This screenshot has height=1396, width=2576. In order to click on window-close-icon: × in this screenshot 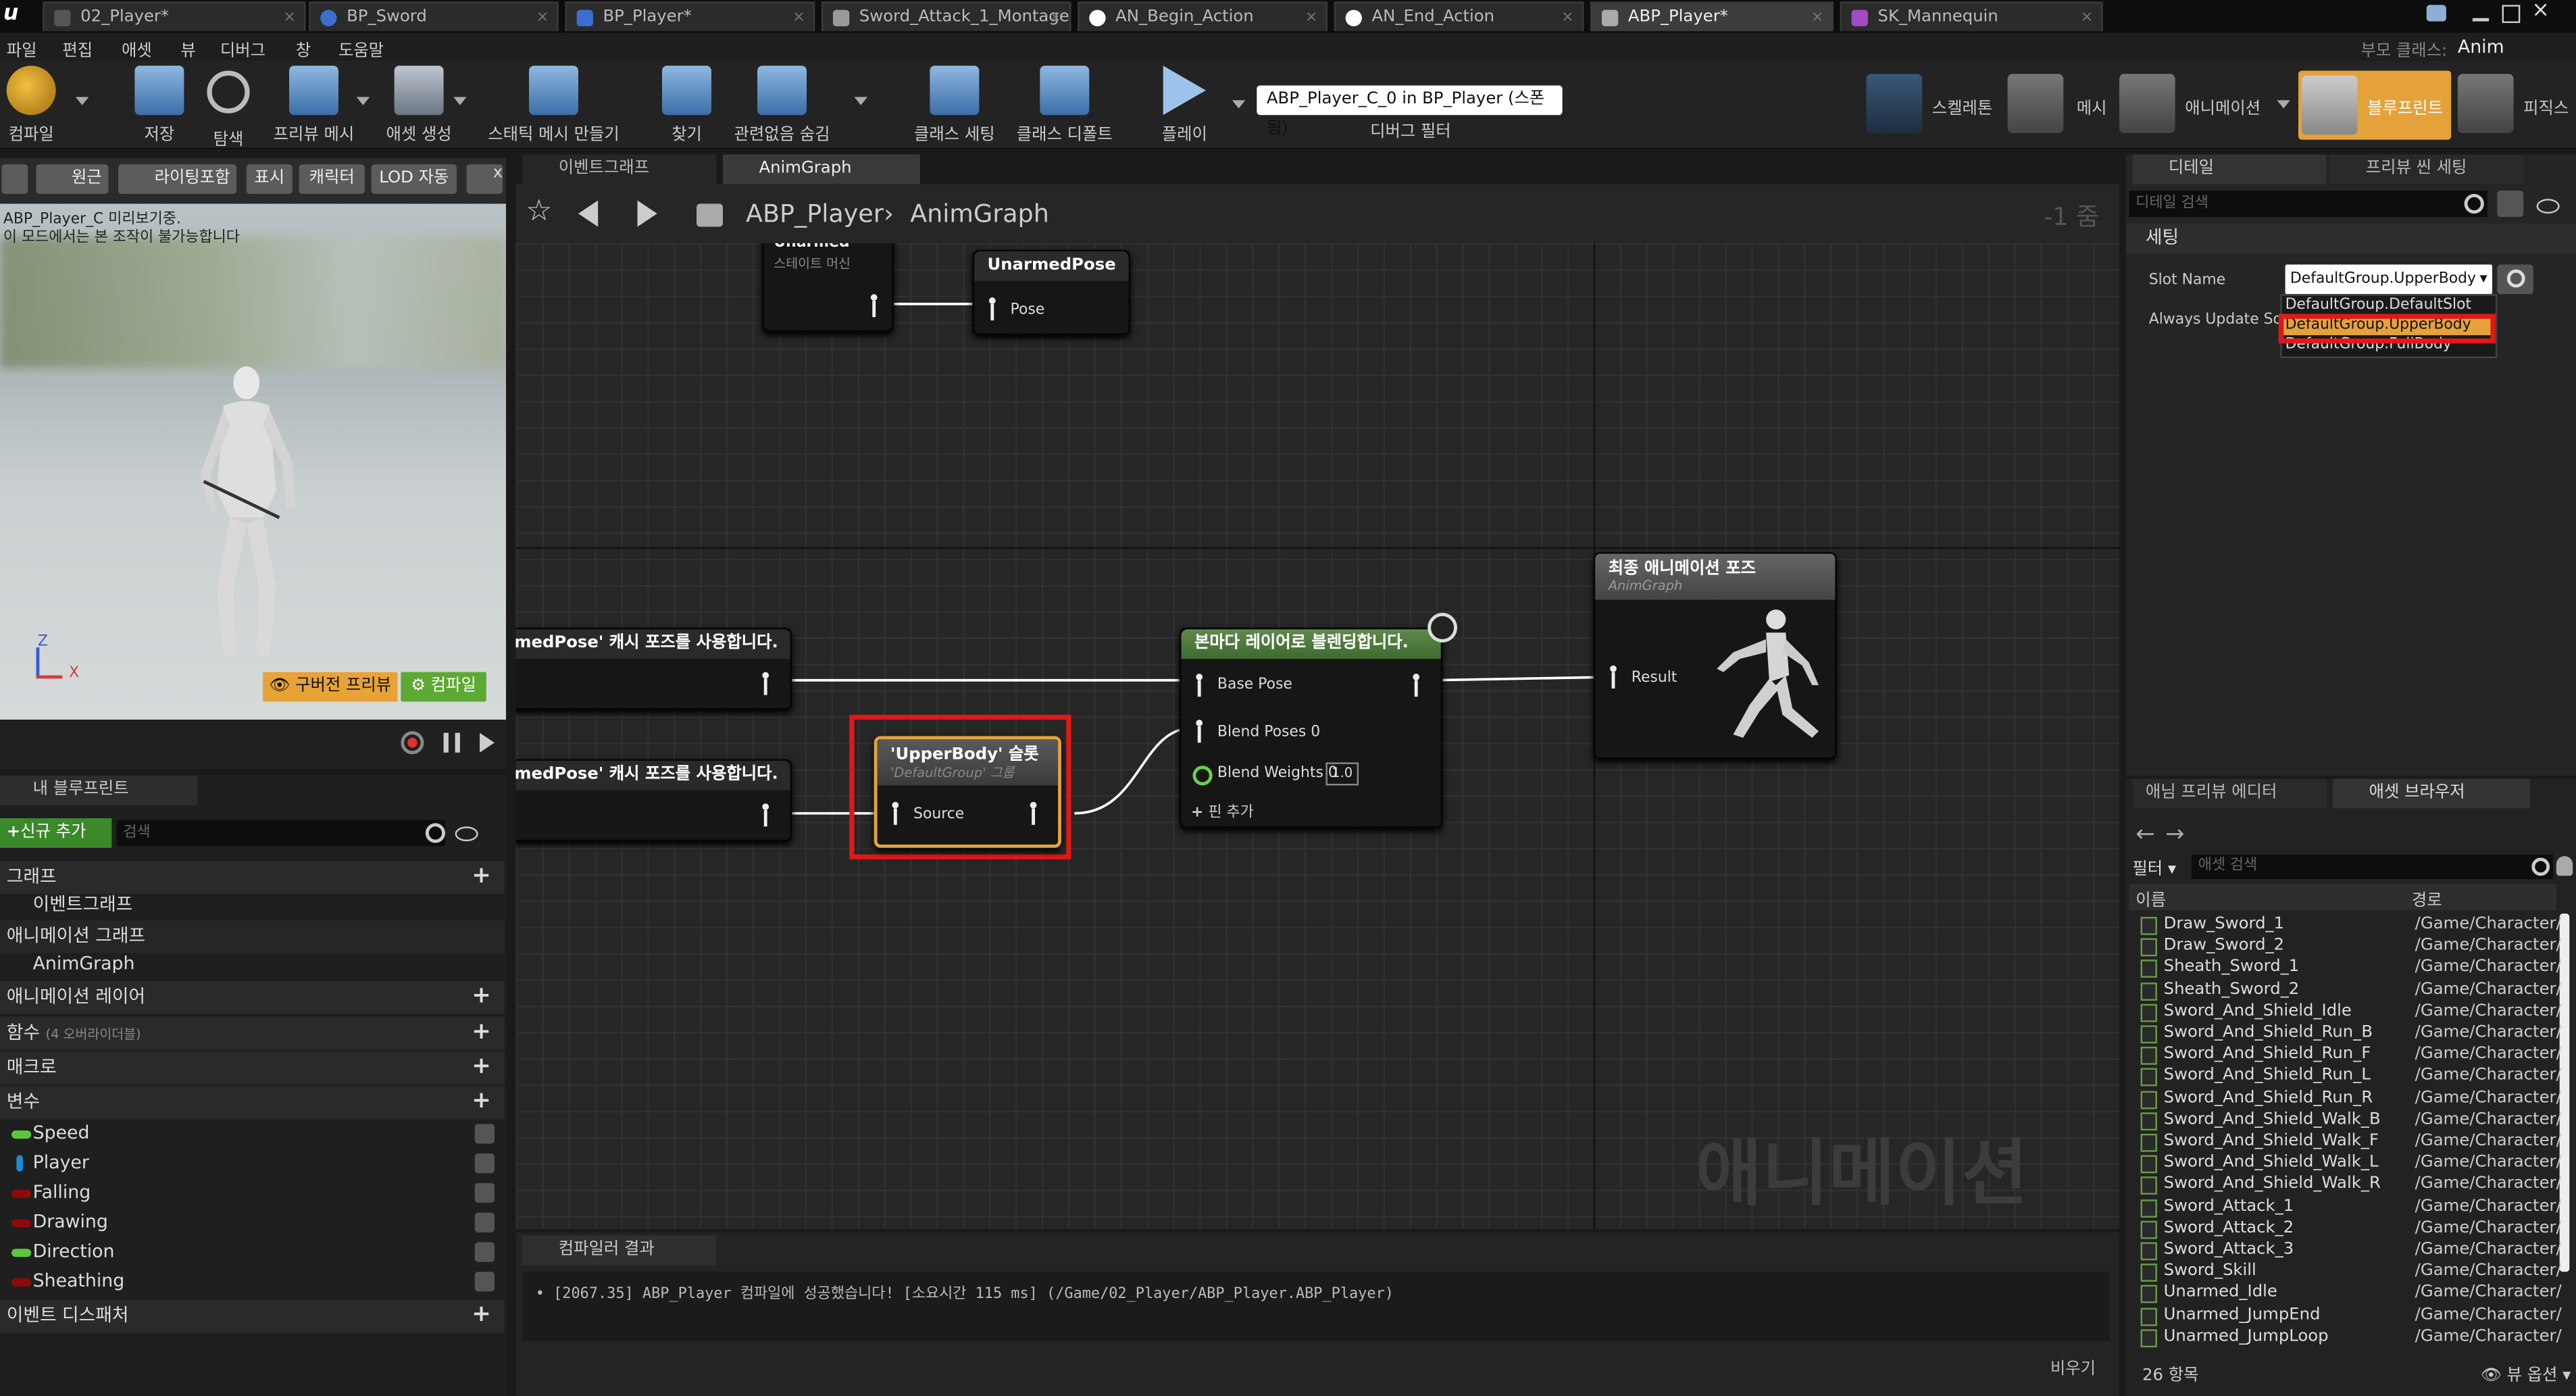, I will do `click(2542, 11)`.